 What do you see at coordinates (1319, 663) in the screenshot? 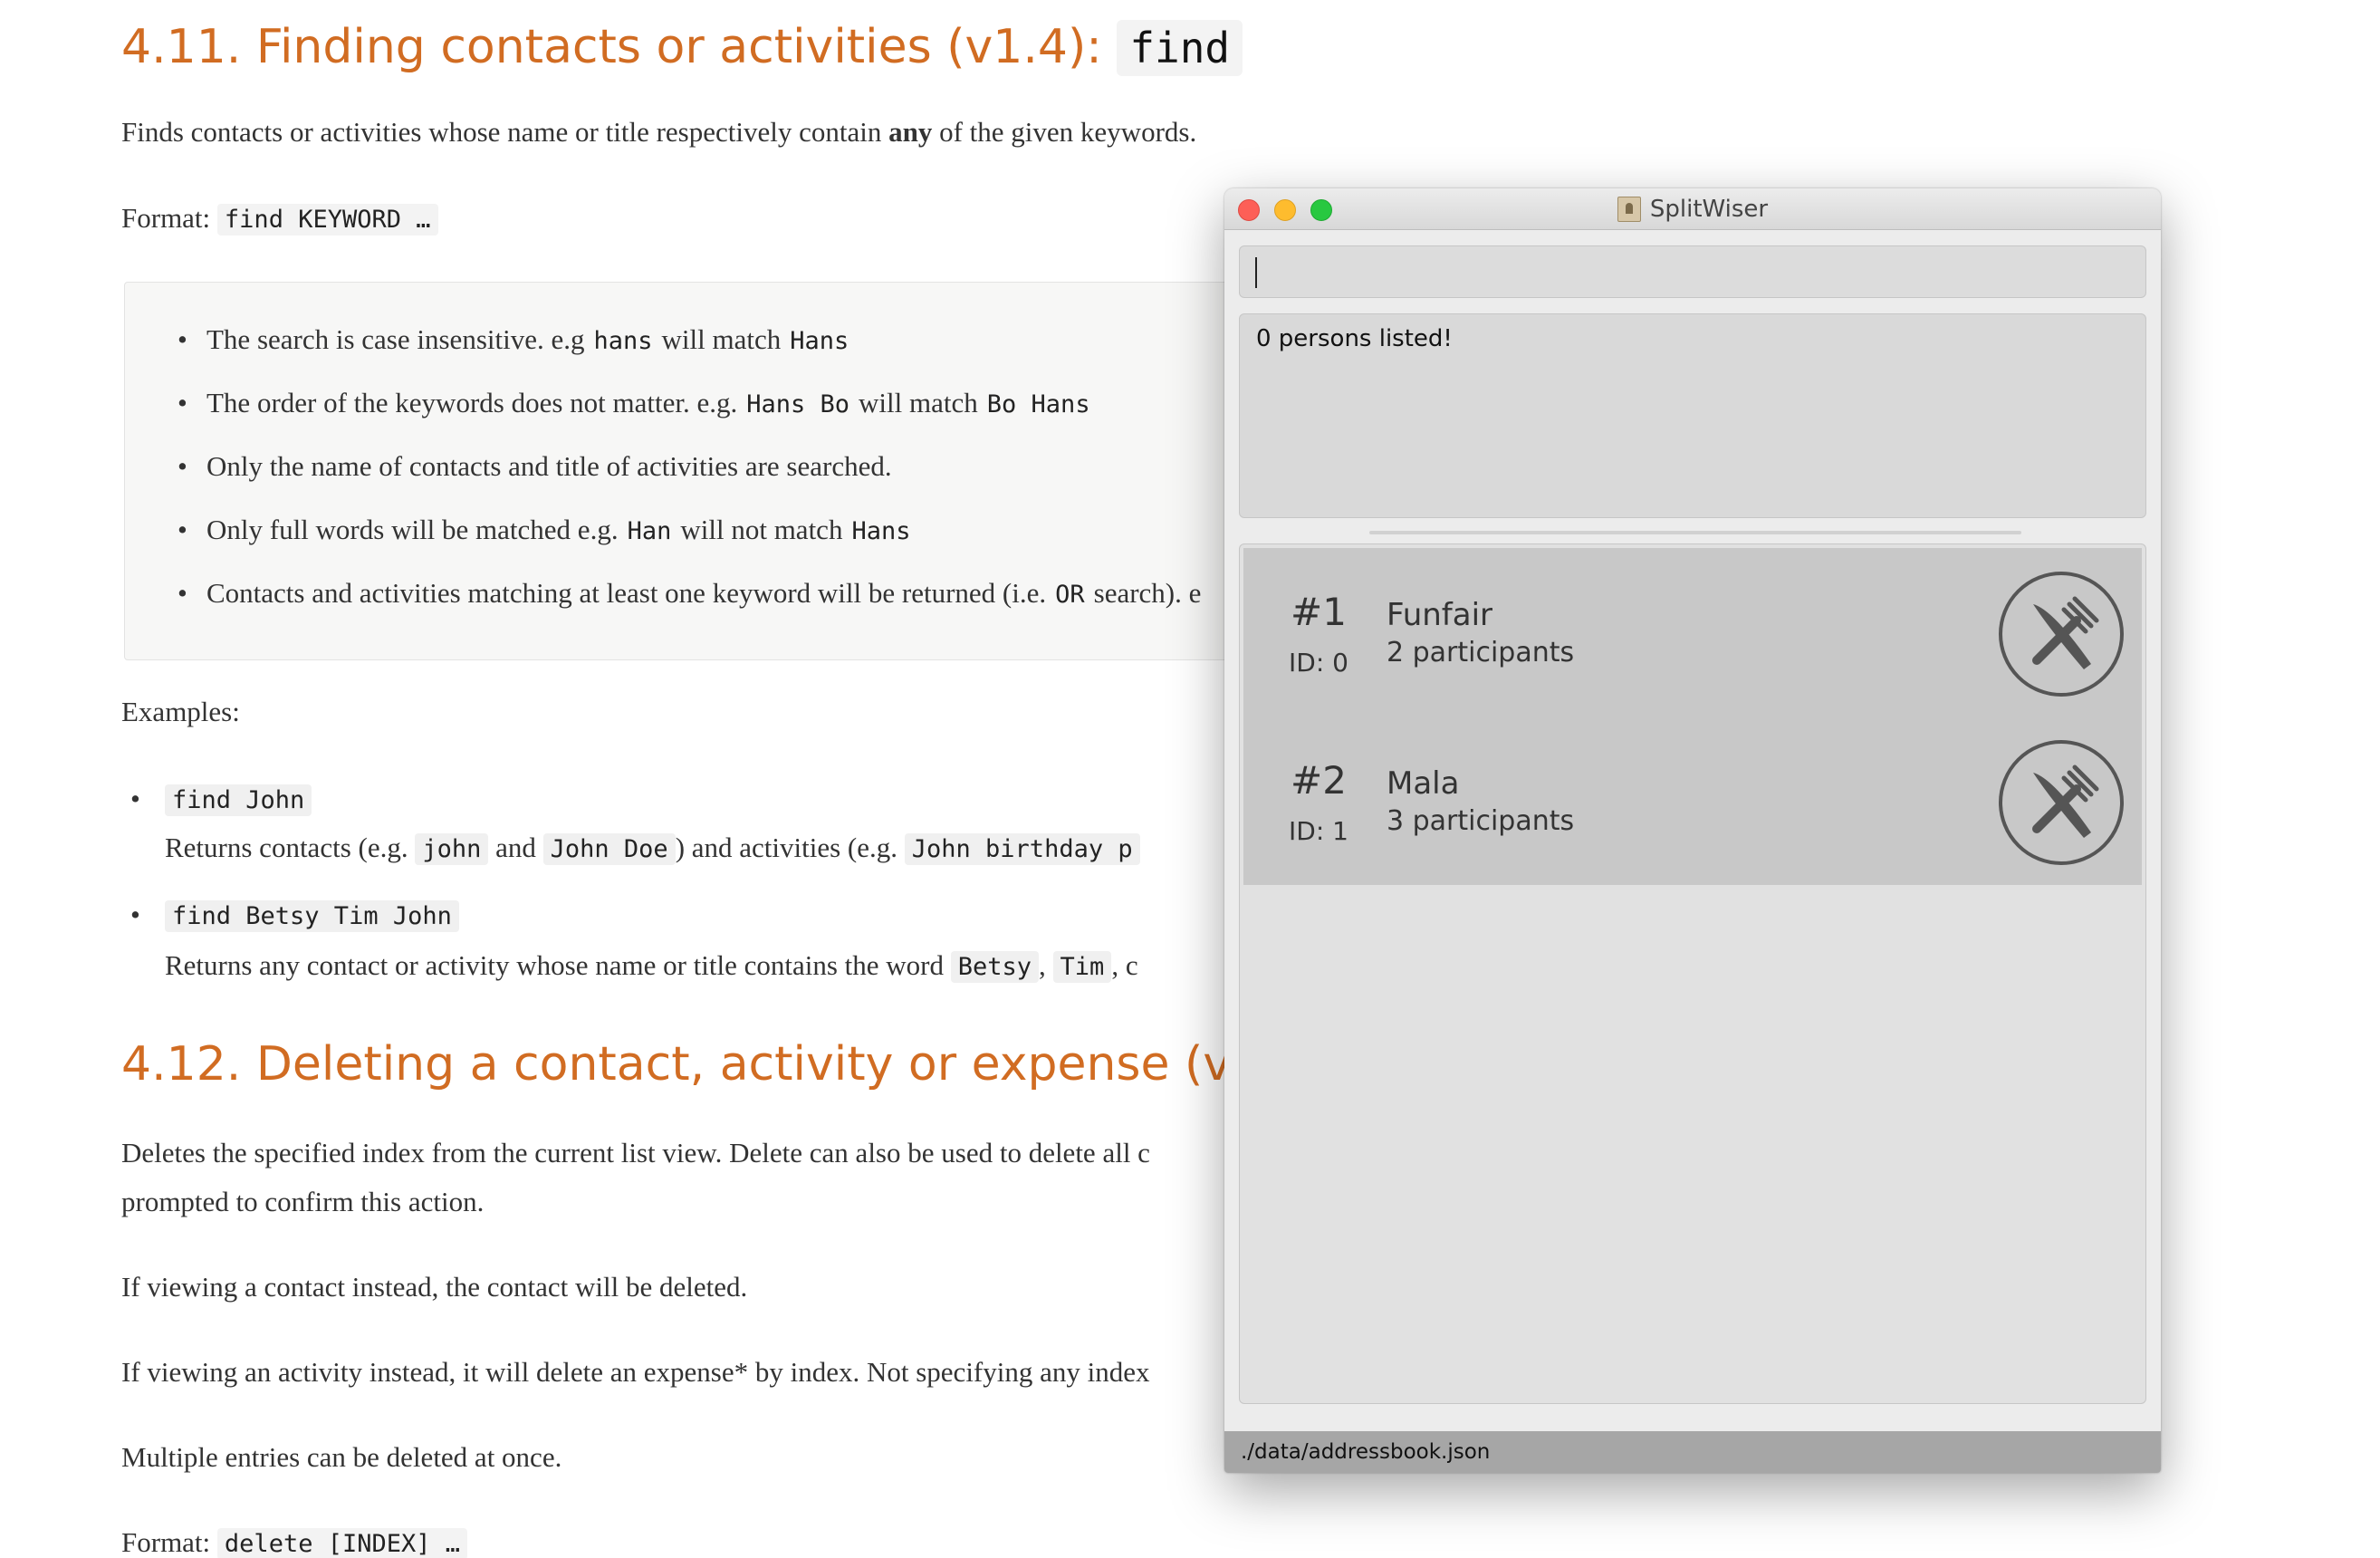
I see `activity-id: ID: 0` at bounding box center [1319, 663].